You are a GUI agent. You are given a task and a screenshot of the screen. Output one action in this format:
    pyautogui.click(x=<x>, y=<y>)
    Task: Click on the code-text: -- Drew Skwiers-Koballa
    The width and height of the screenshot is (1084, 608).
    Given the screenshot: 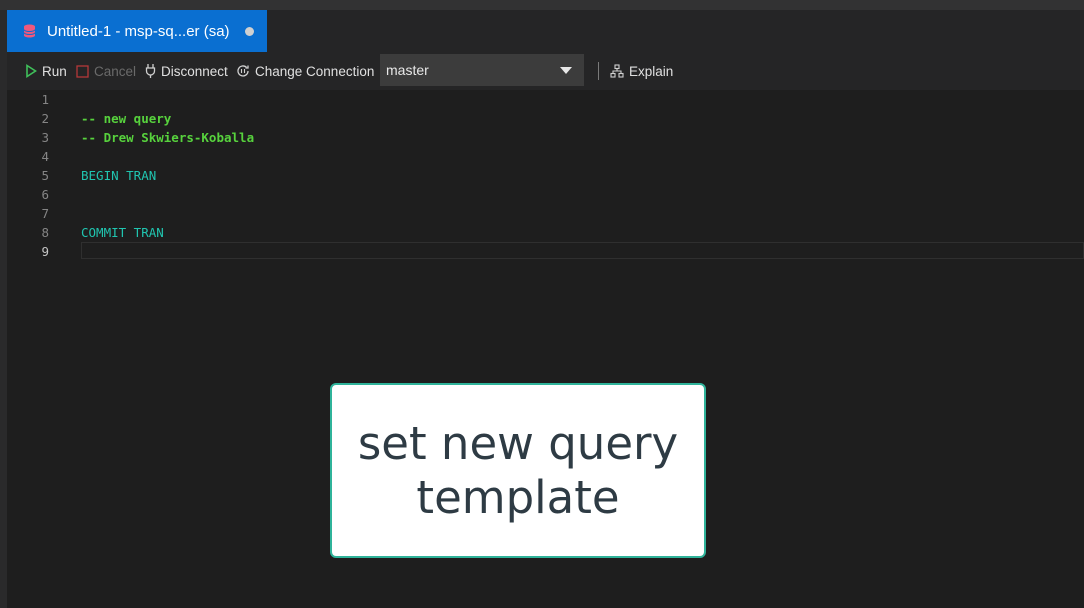 What is the action you would take?
    pyautogui.click(x=168, y=137)
    